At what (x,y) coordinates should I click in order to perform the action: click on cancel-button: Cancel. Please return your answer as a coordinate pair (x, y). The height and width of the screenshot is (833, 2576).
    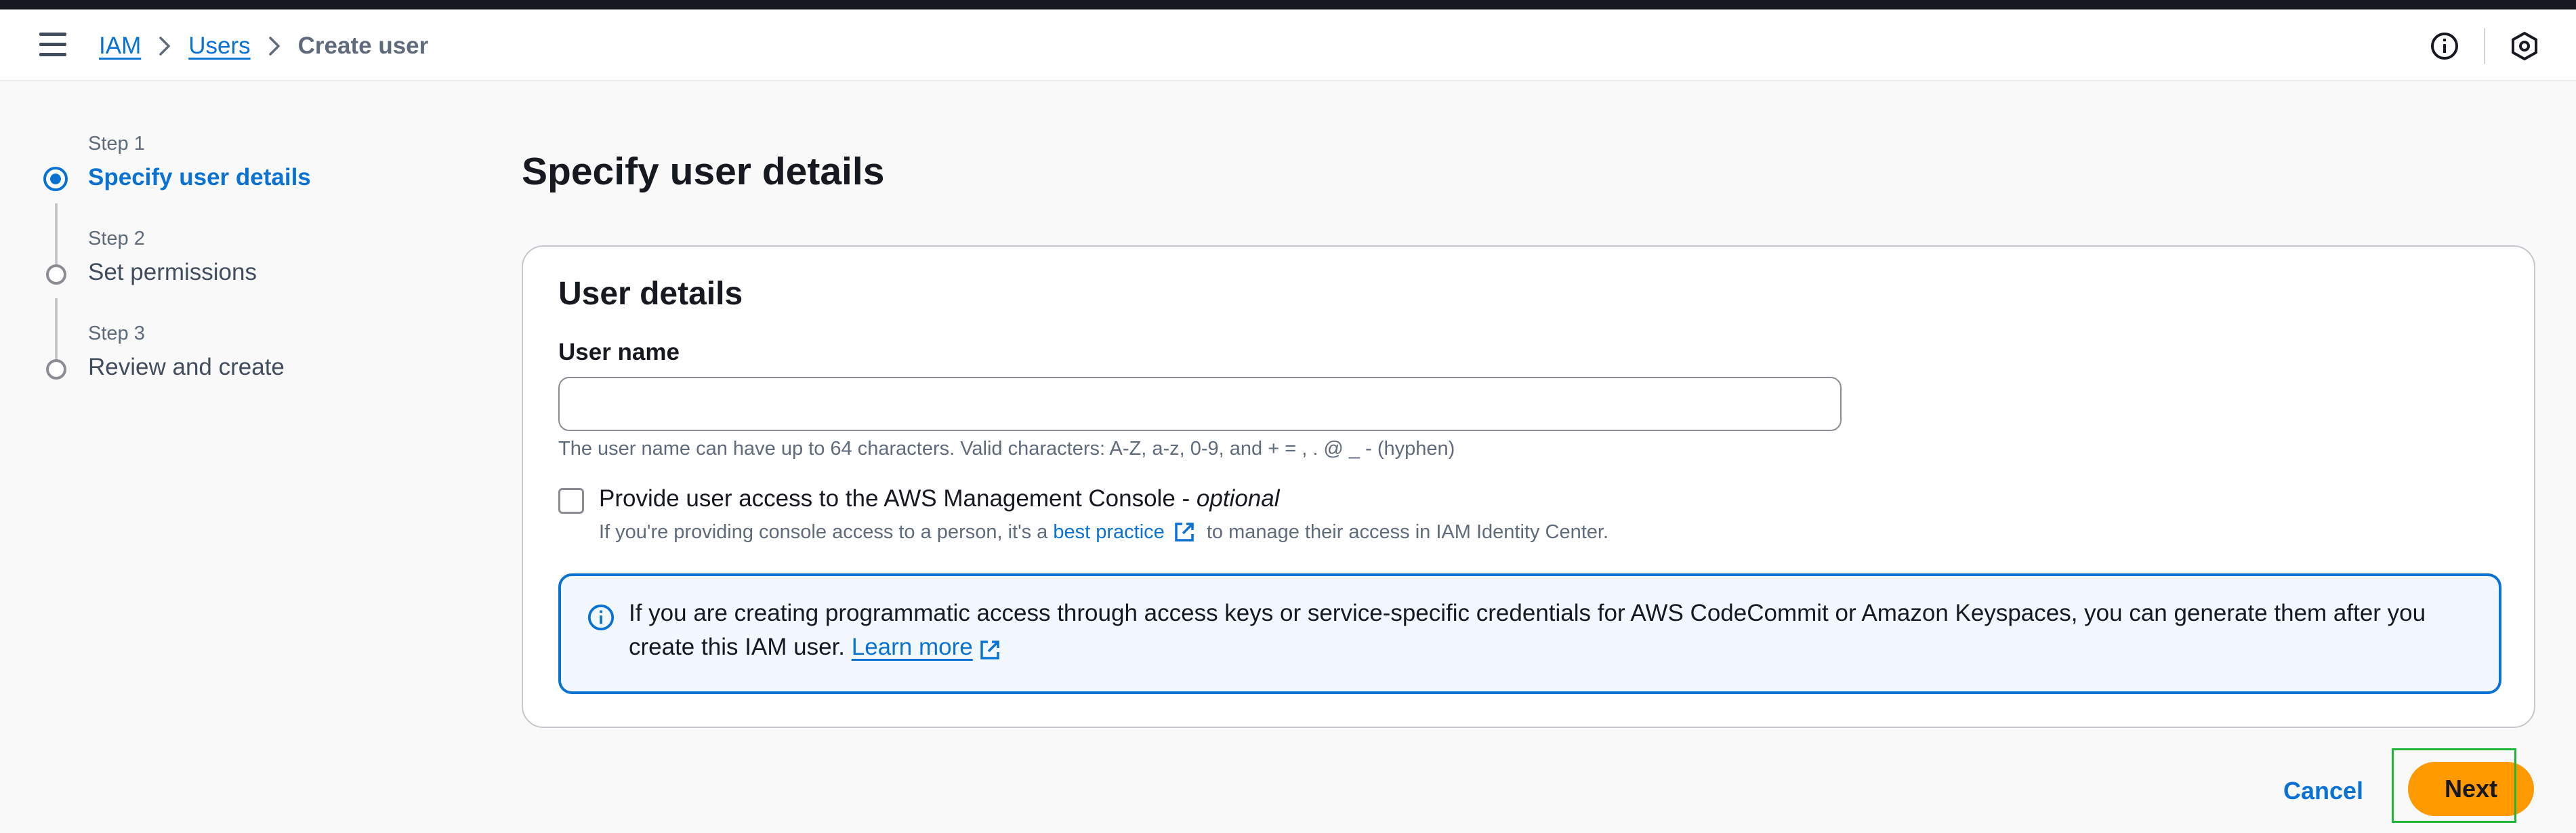
    Looking at the image, I should click on (2323, 791).